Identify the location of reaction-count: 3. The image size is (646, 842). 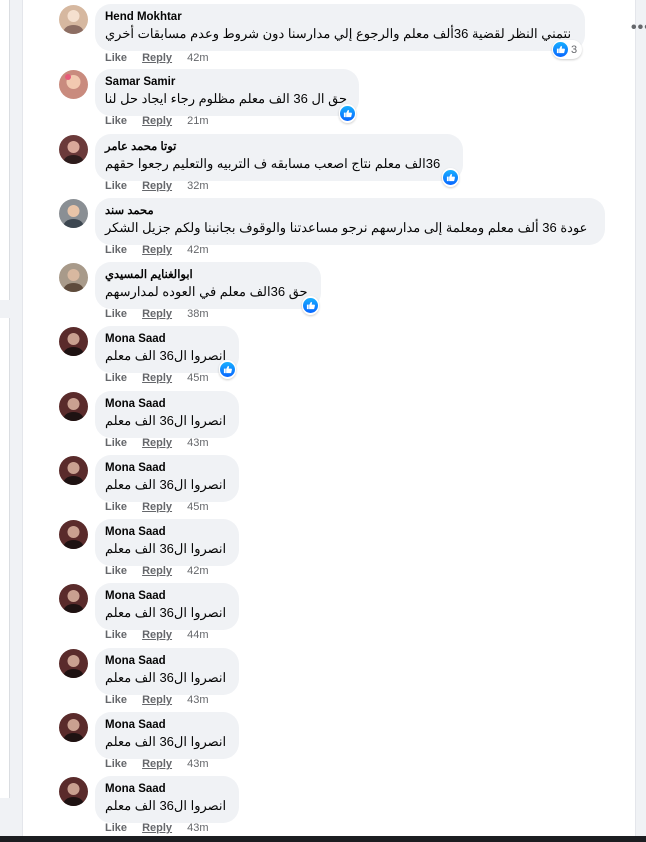
(574, 49).